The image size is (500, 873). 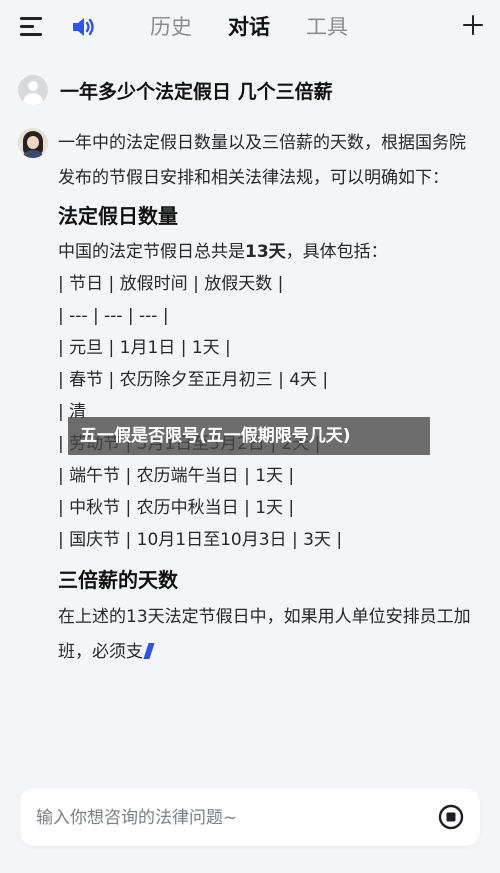 I want to click on input-bar, so click(x=250, y=817).